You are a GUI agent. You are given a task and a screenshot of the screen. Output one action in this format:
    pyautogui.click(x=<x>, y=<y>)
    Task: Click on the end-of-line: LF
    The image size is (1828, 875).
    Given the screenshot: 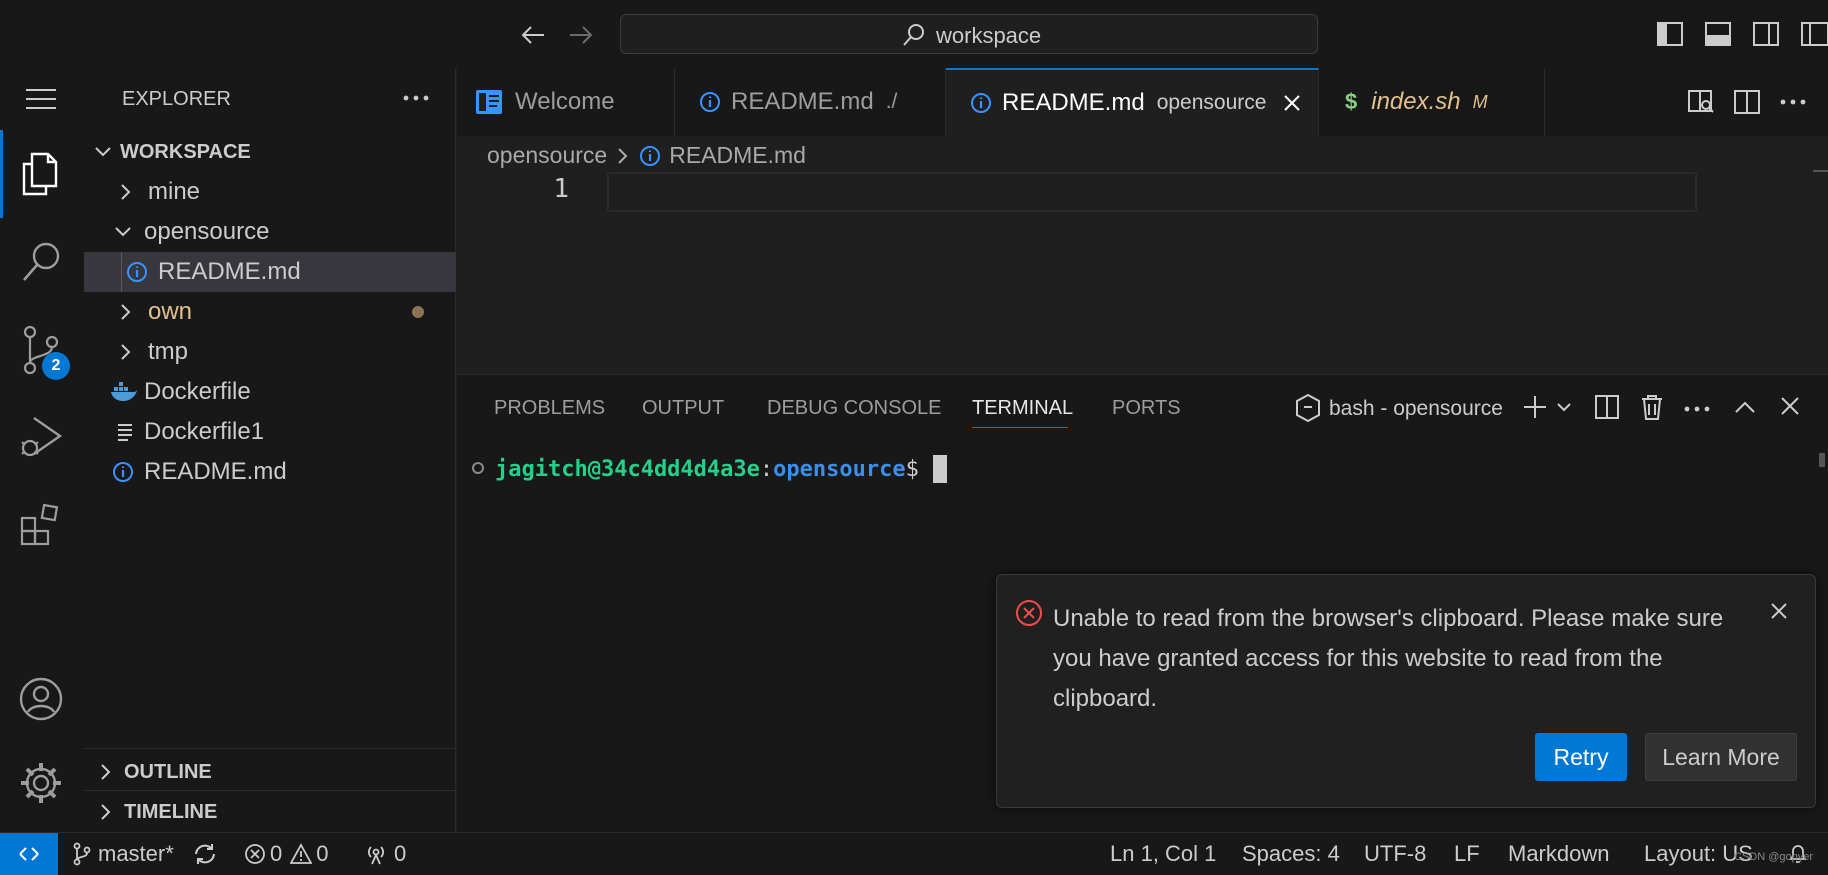 What is the action you would take?
    pyautogui.click(x=1467, y=854)
    